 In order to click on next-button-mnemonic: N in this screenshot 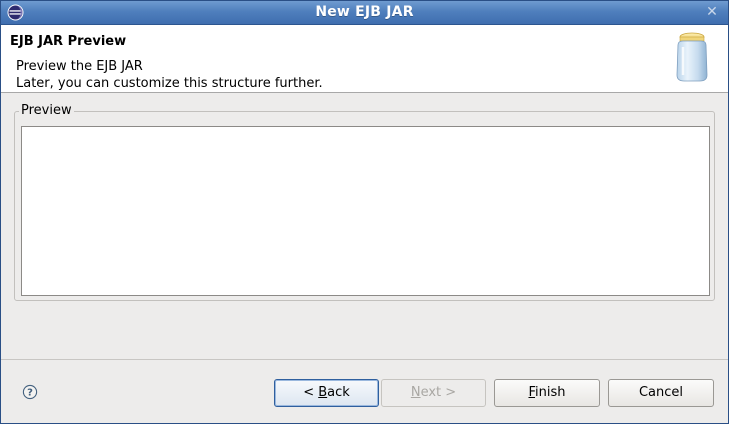, I will do `click(415, 392)`.